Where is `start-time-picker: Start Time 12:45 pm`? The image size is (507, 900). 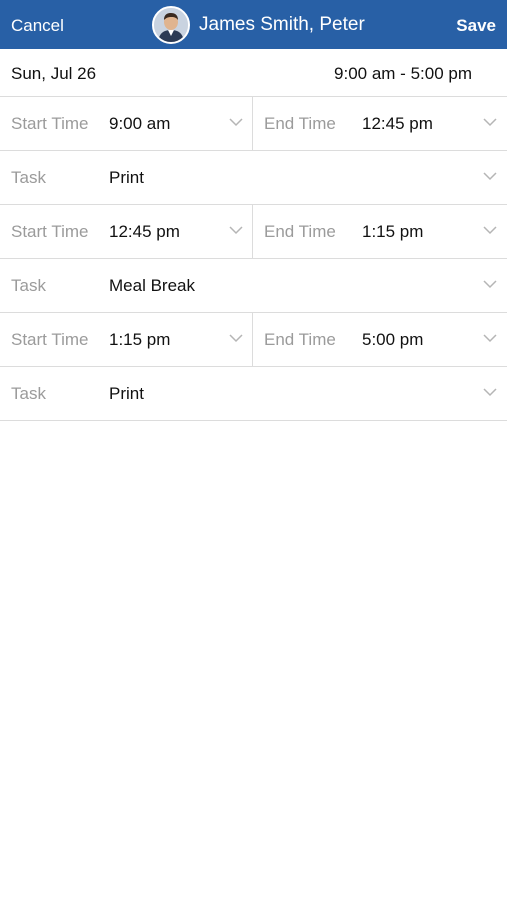
start-time-picker: Start Time 12:45 pm is located at coordinates (126, 231).